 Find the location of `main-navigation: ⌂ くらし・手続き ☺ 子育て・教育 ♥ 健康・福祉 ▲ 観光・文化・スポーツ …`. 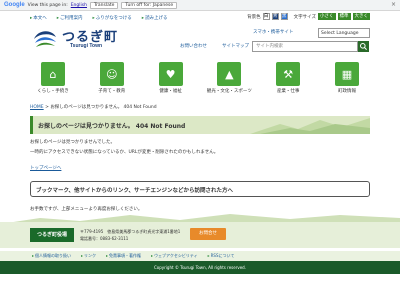

main-navigation: ⌂ くらし・手続き ☺ 子育て・教育 ♥ 健康・福祉 ▲ 観光・文化・スポーツ … is located at coordinates (200, 80).